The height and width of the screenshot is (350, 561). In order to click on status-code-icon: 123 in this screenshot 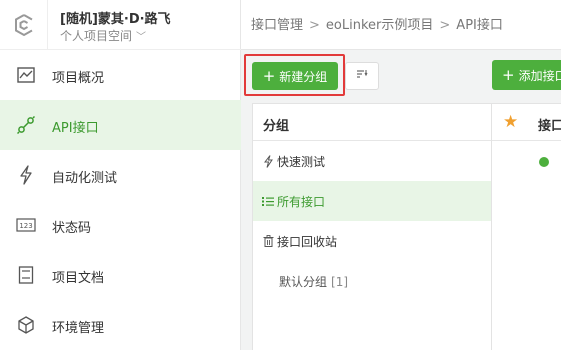, I will do `click(26, 225)`.